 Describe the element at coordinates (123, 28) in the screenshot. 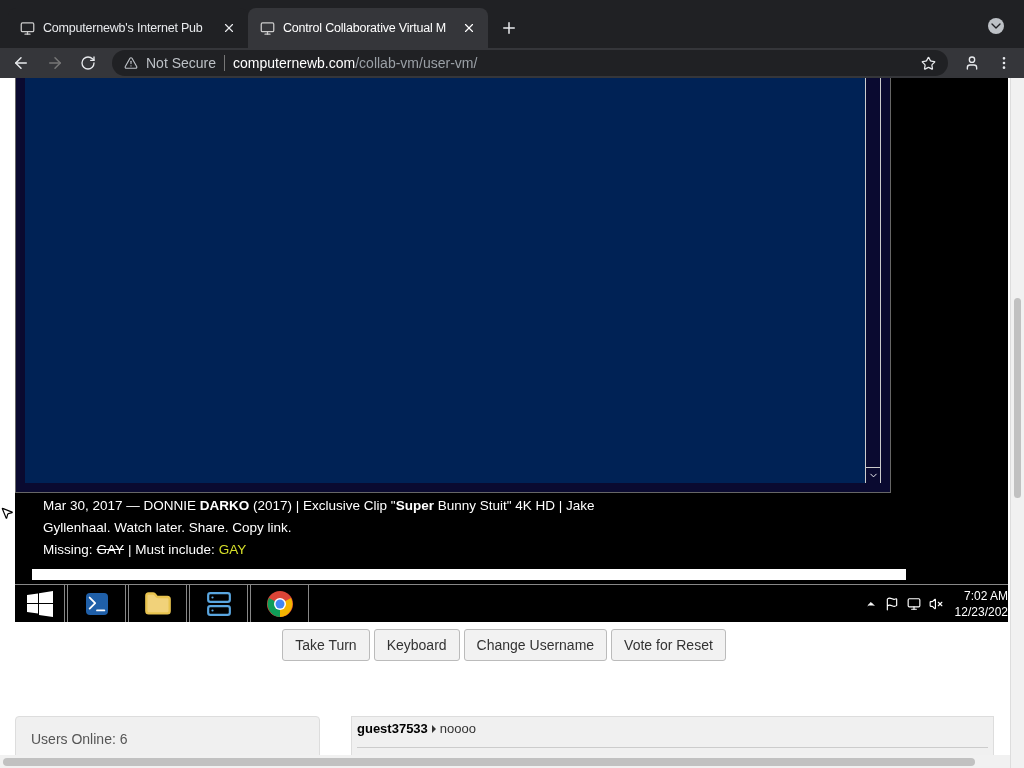

I see `tab-title: Computernewb's Internet Pub` at that location.